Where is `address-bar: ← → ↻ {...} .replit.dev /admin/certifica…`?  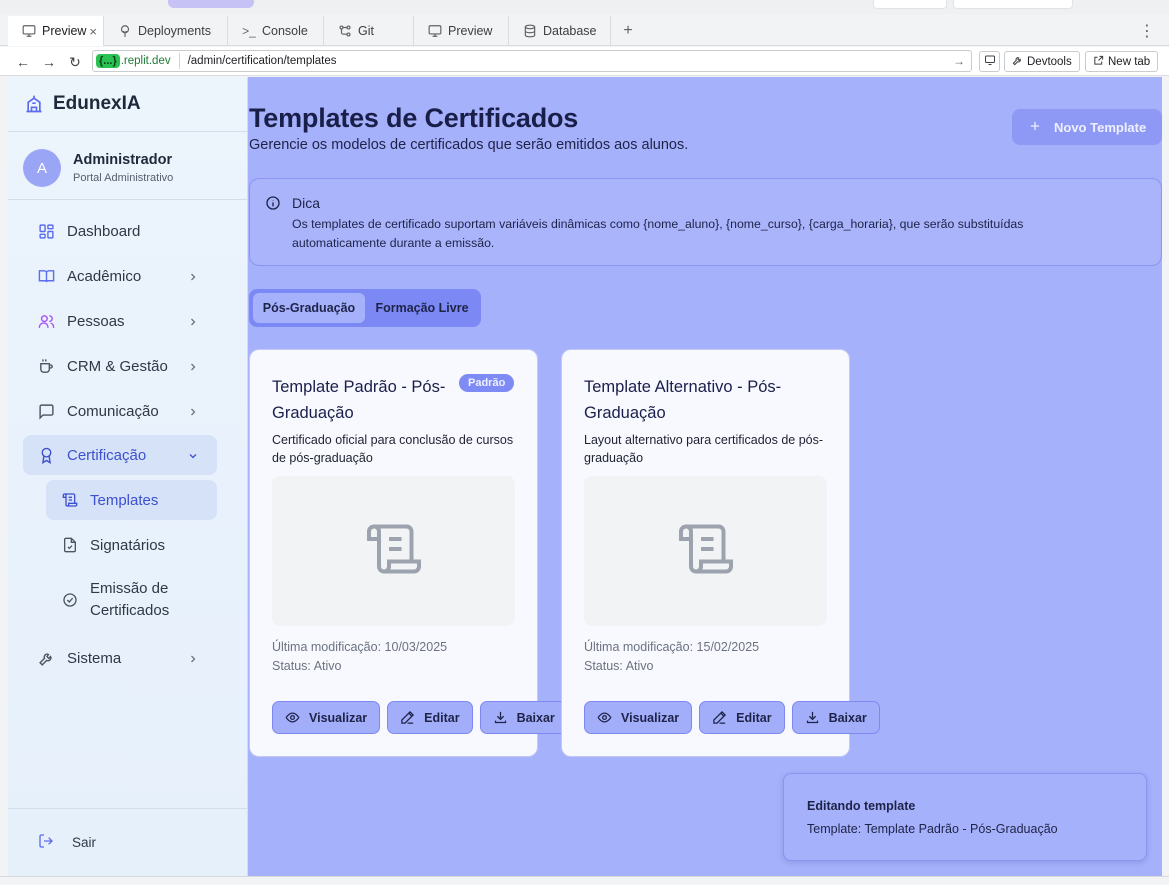
address-bar: ← → ↻ {...} .replit.dev /admin/certifica… is located at coordinates (584, 61).